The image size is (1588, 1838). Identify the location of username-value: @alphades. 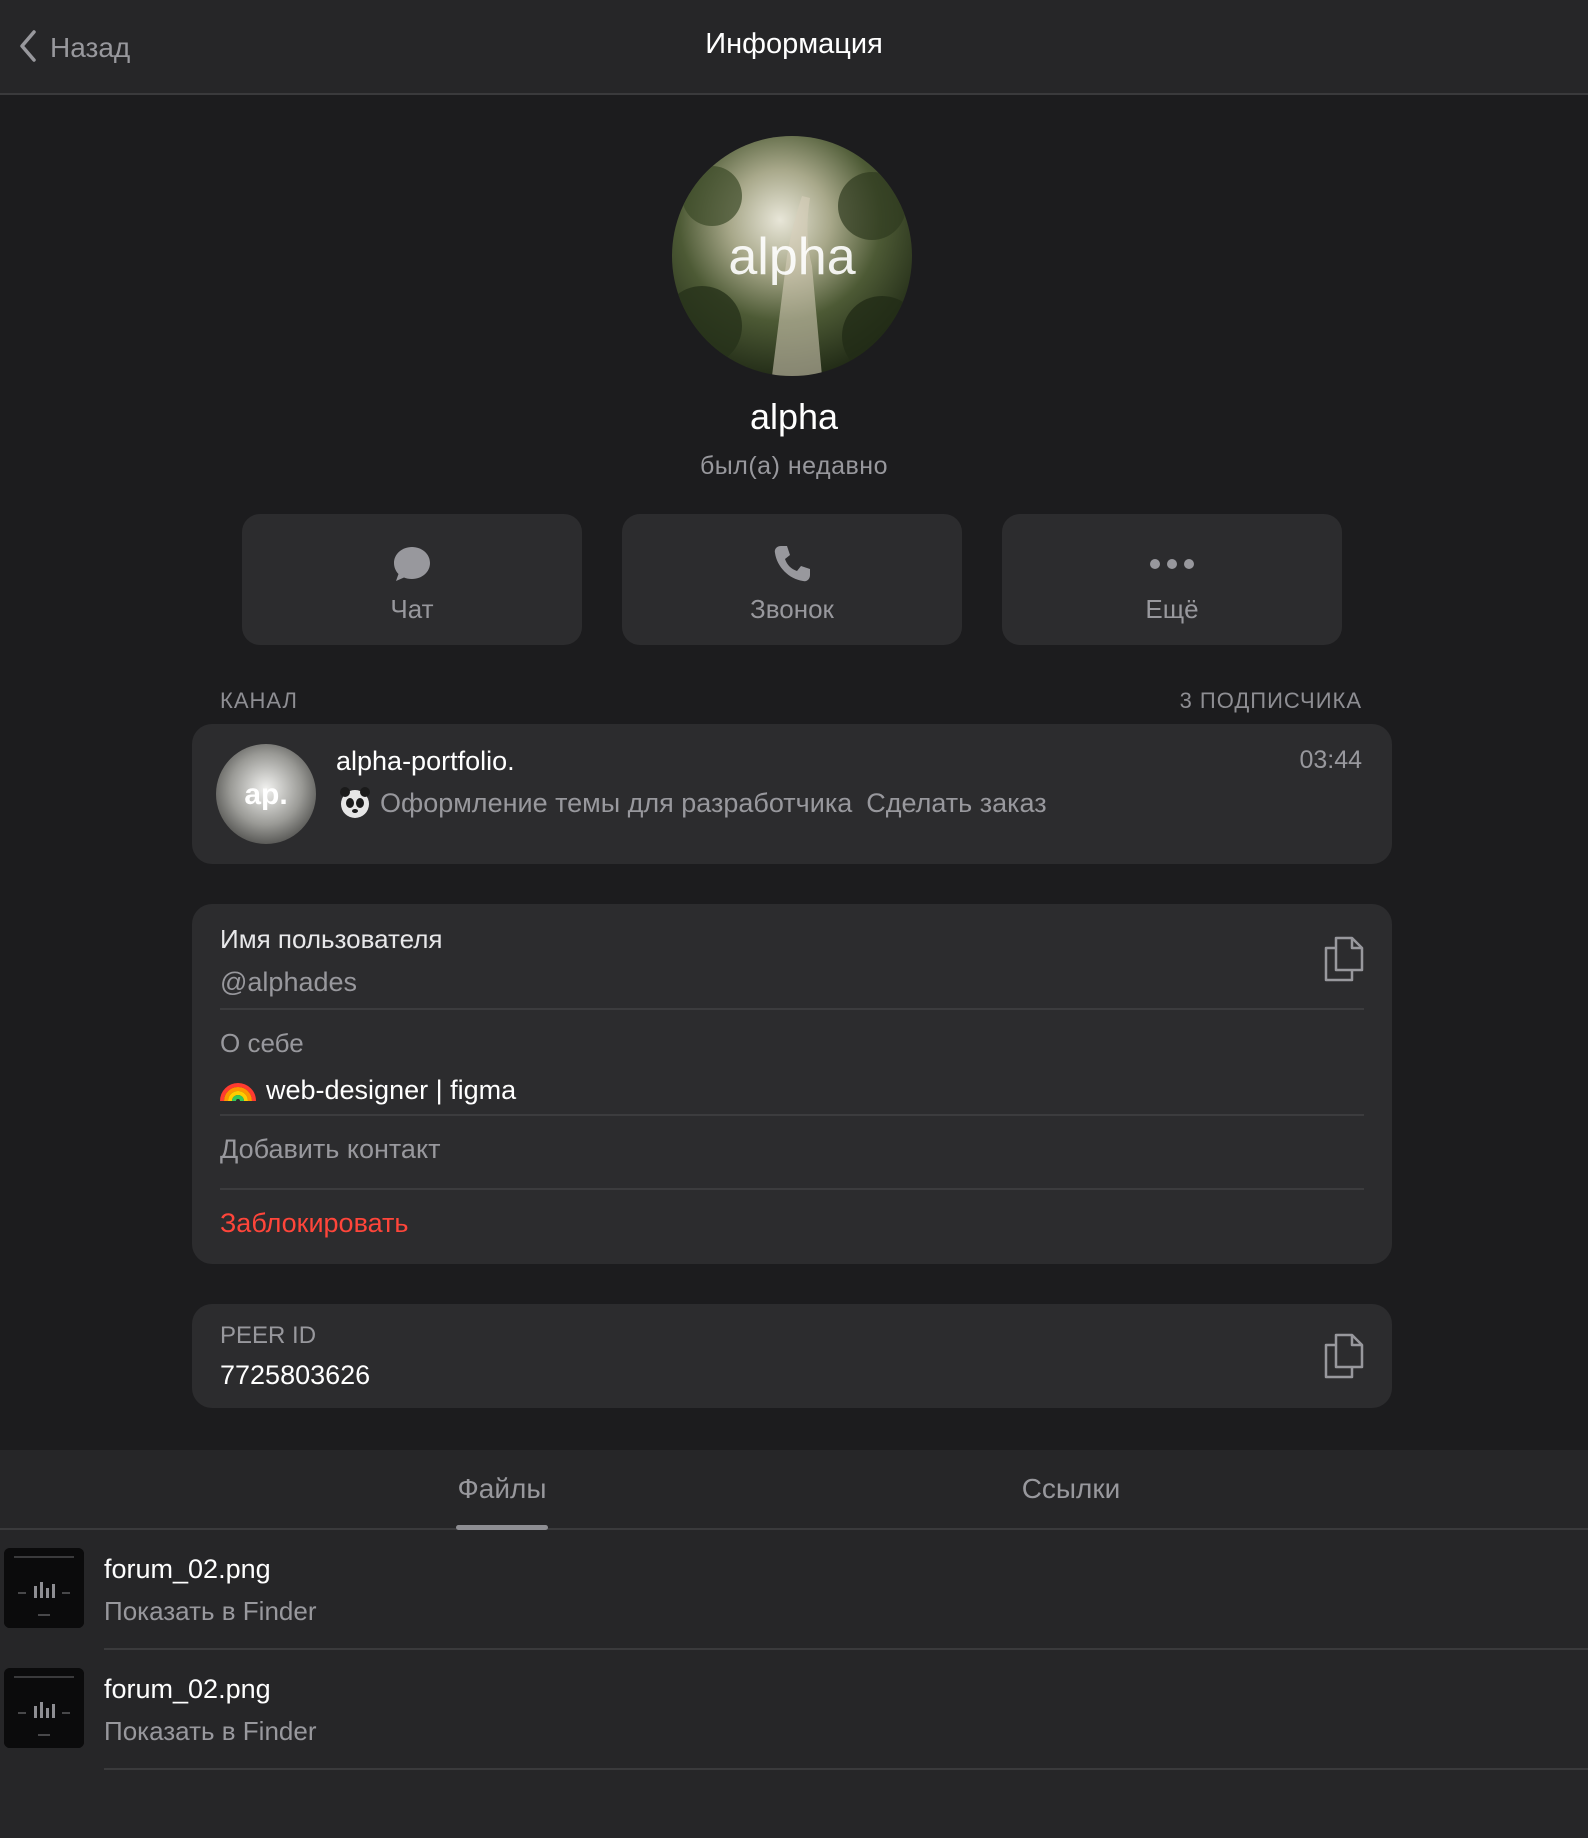
(289, 982).